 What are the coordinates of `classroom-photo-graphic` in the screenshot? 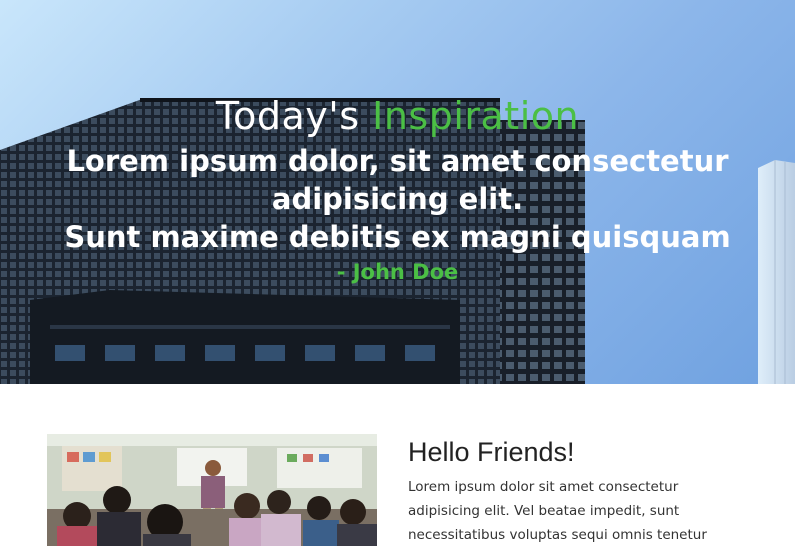 It's located at (212, 490).